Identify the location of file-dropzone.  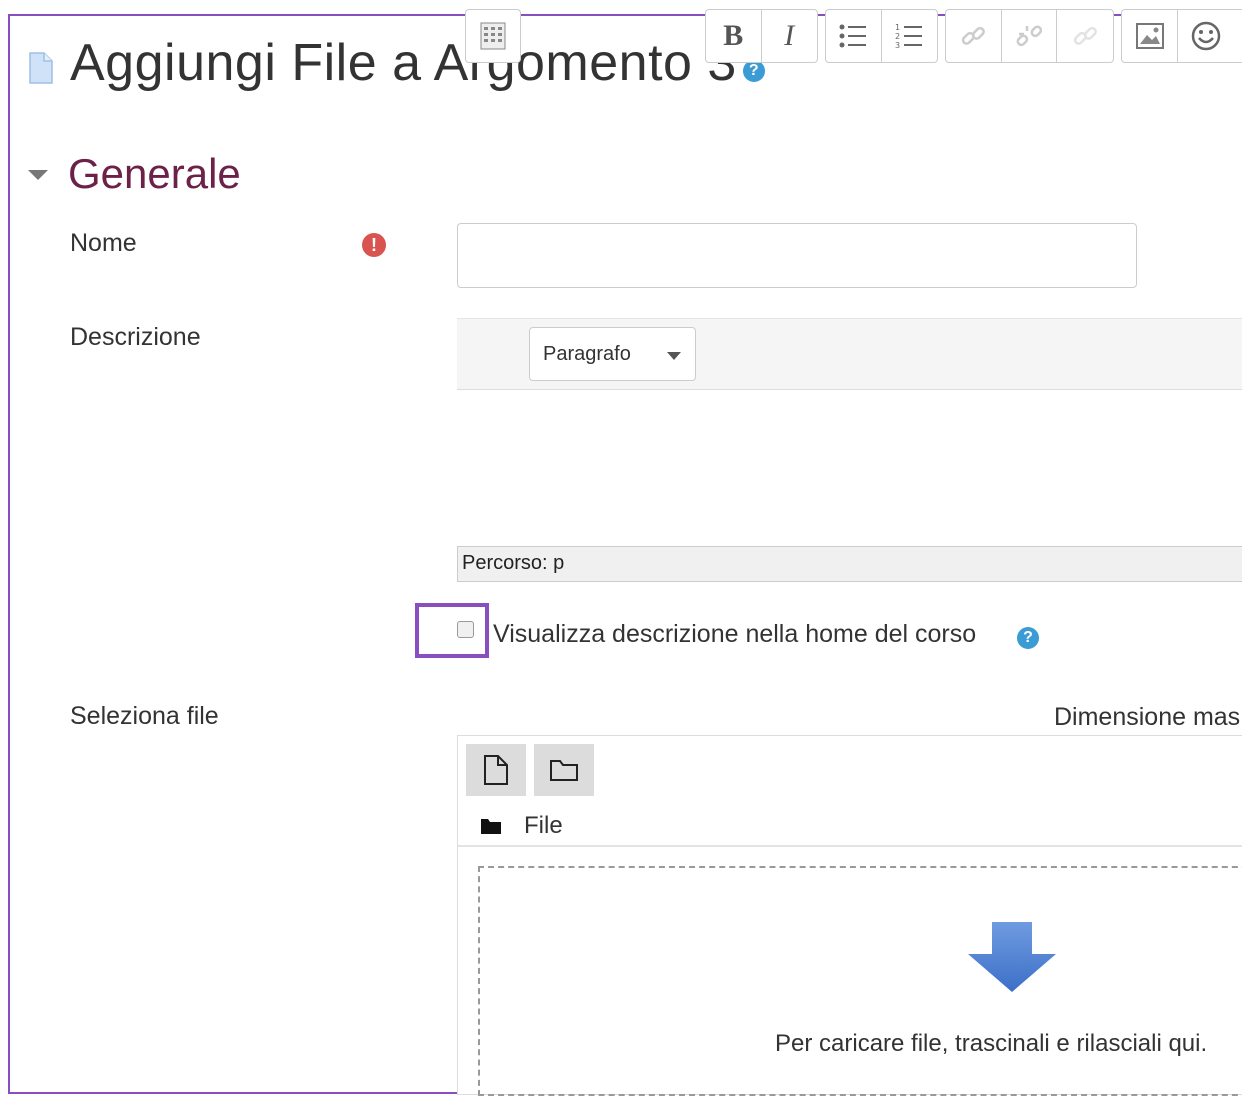
(860, 981).